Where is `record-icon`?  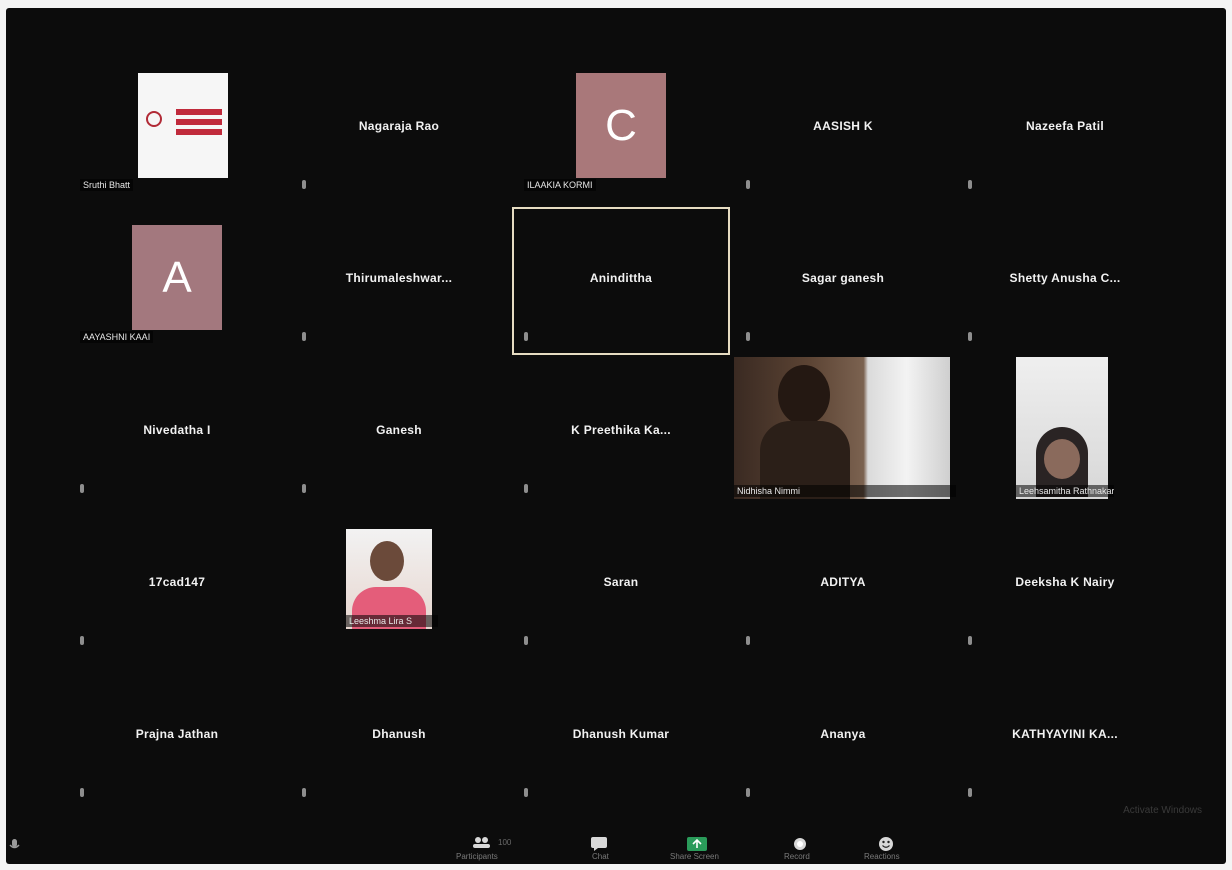 record-icon is located at coordinates (800, 844).